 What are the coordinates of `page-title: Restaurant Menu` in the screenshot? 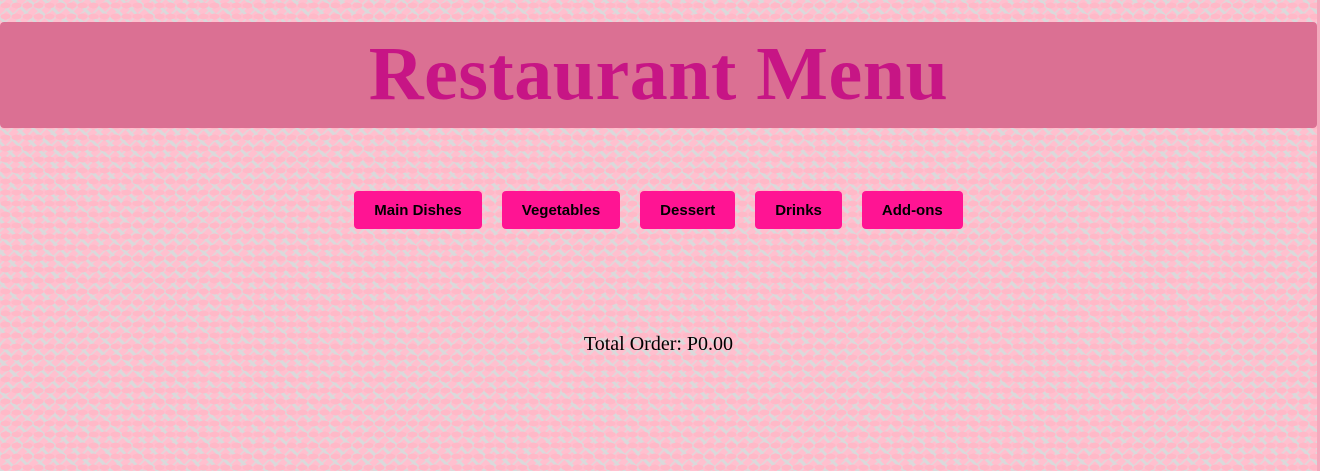 It's located at (658, 74).